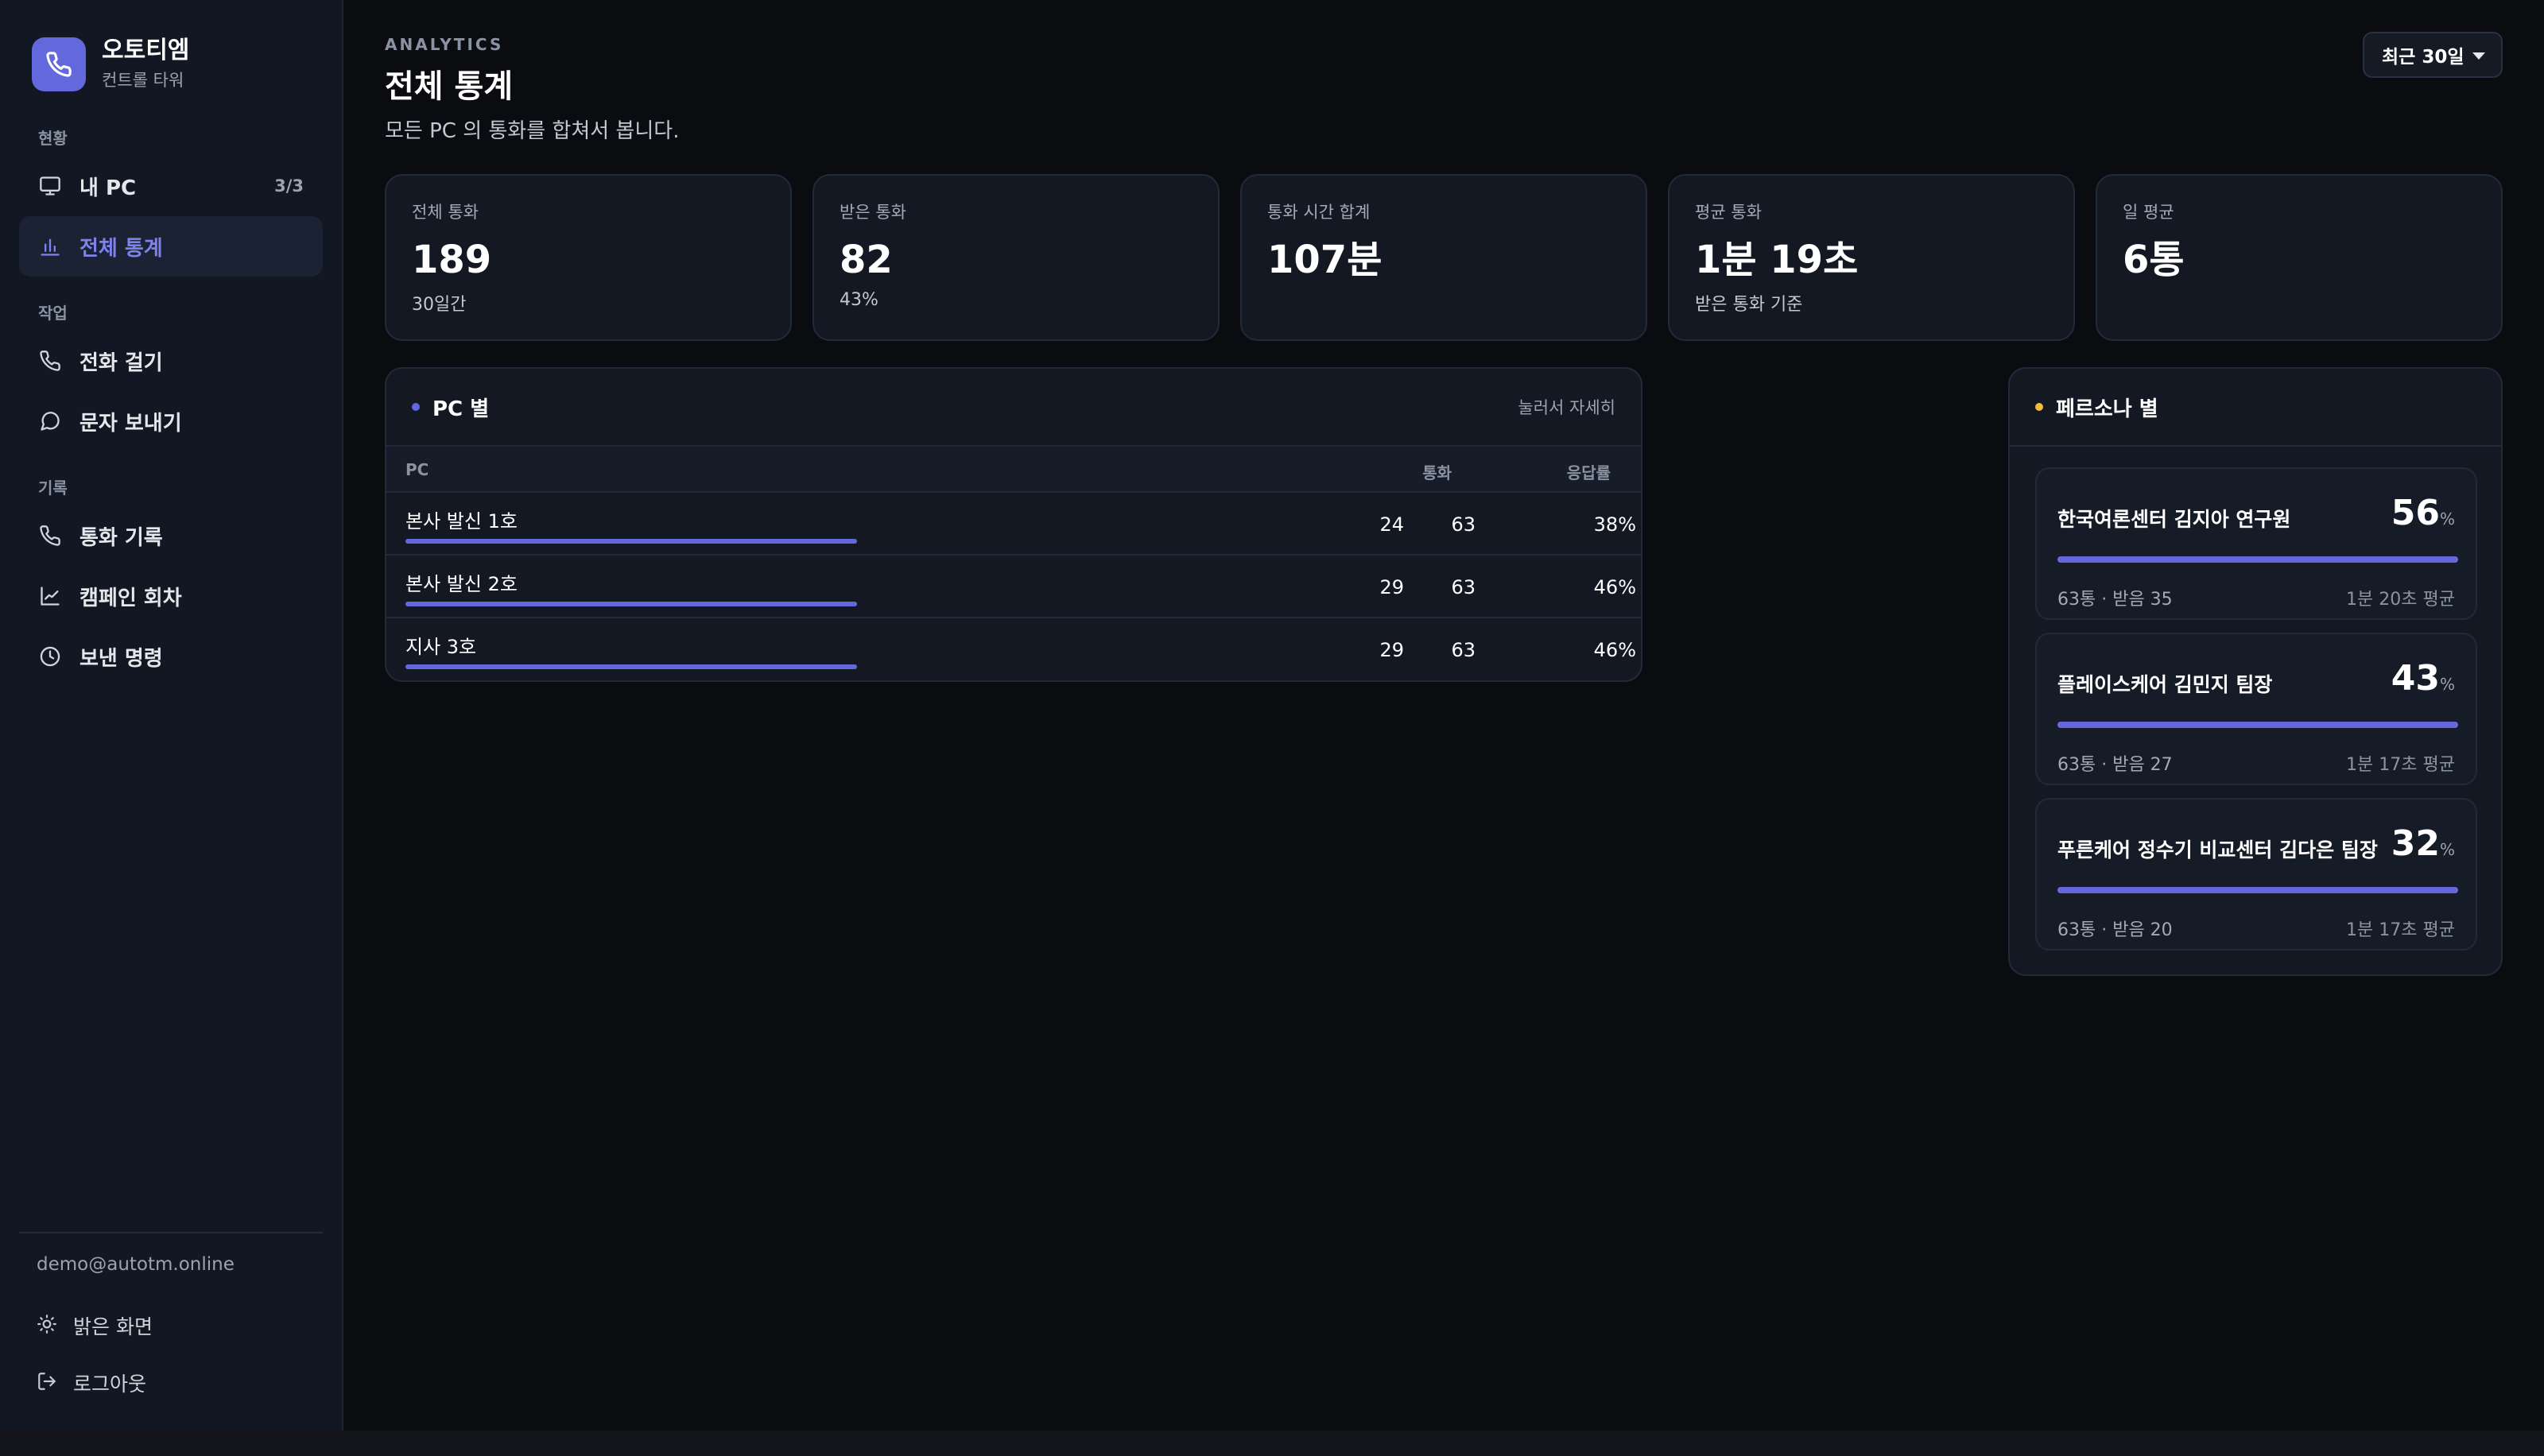 Image resolution: width=2544 pixels, height=1456 pixels. I want to click on stat-card-average-call: 평균 통화 1분 19초 받은 통화 기준, so click(1871, 257).